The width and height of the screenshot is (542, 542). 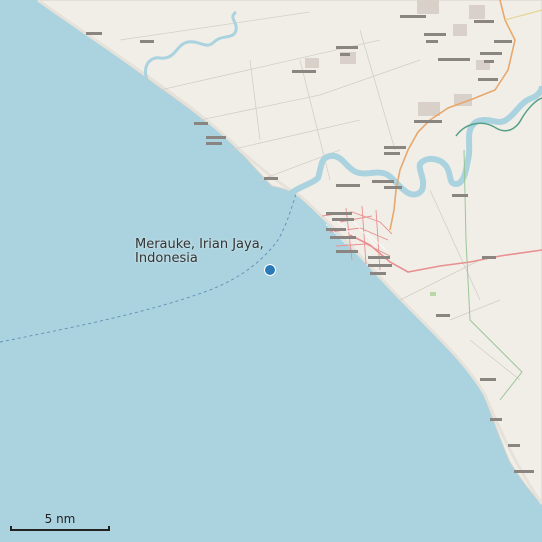 I want to click on scale-bar: 5 nm, so click(x=61, y=523).